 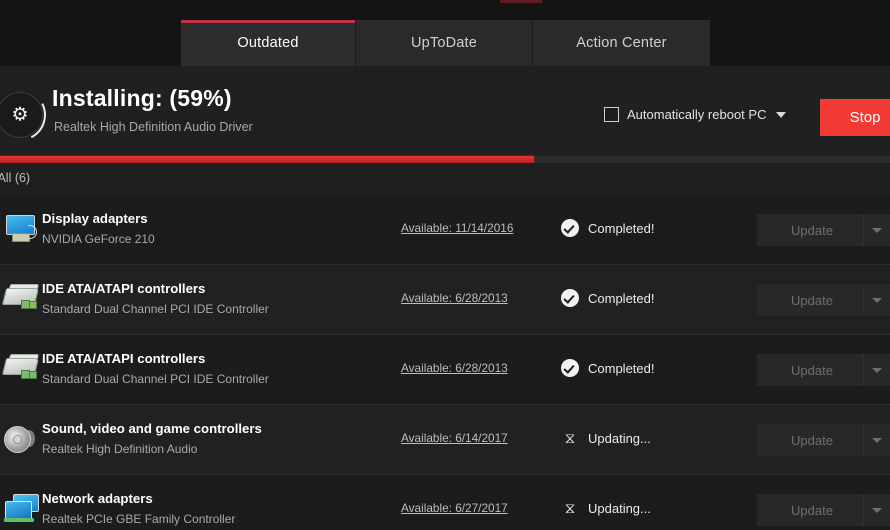 I want to click on window-top-strip, so click(x=445, y=10).